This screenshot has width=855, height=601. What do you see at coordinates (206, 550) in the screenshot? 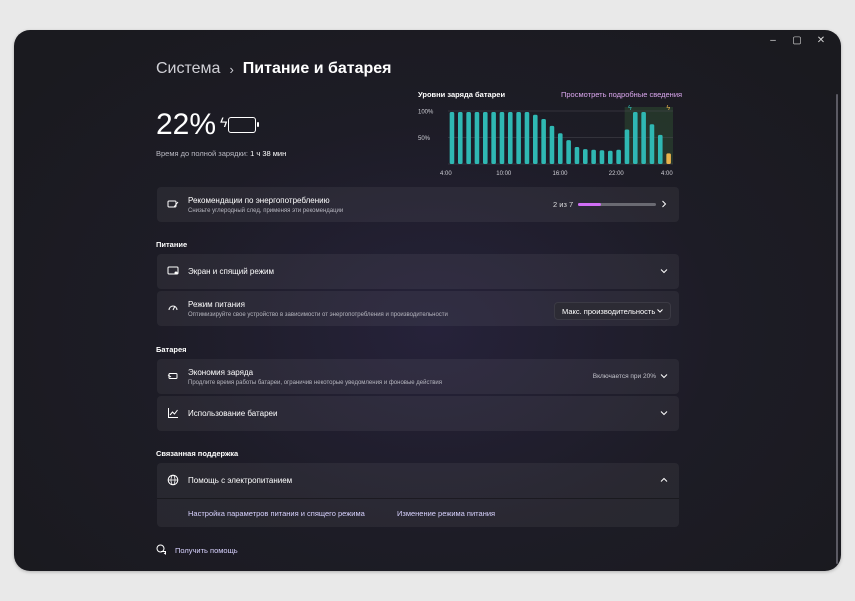
I see `get-help-label: Получить помощь` at bounding box center [206, 550].